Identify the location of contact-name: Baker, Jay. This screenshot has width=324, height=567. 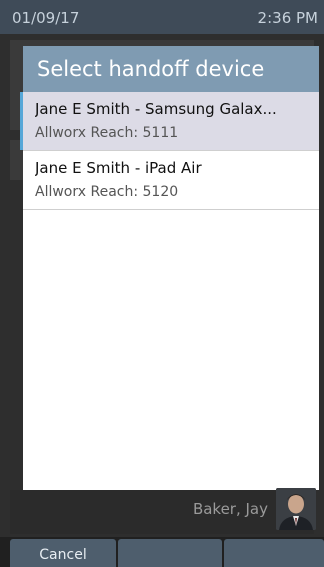
(230, 509).